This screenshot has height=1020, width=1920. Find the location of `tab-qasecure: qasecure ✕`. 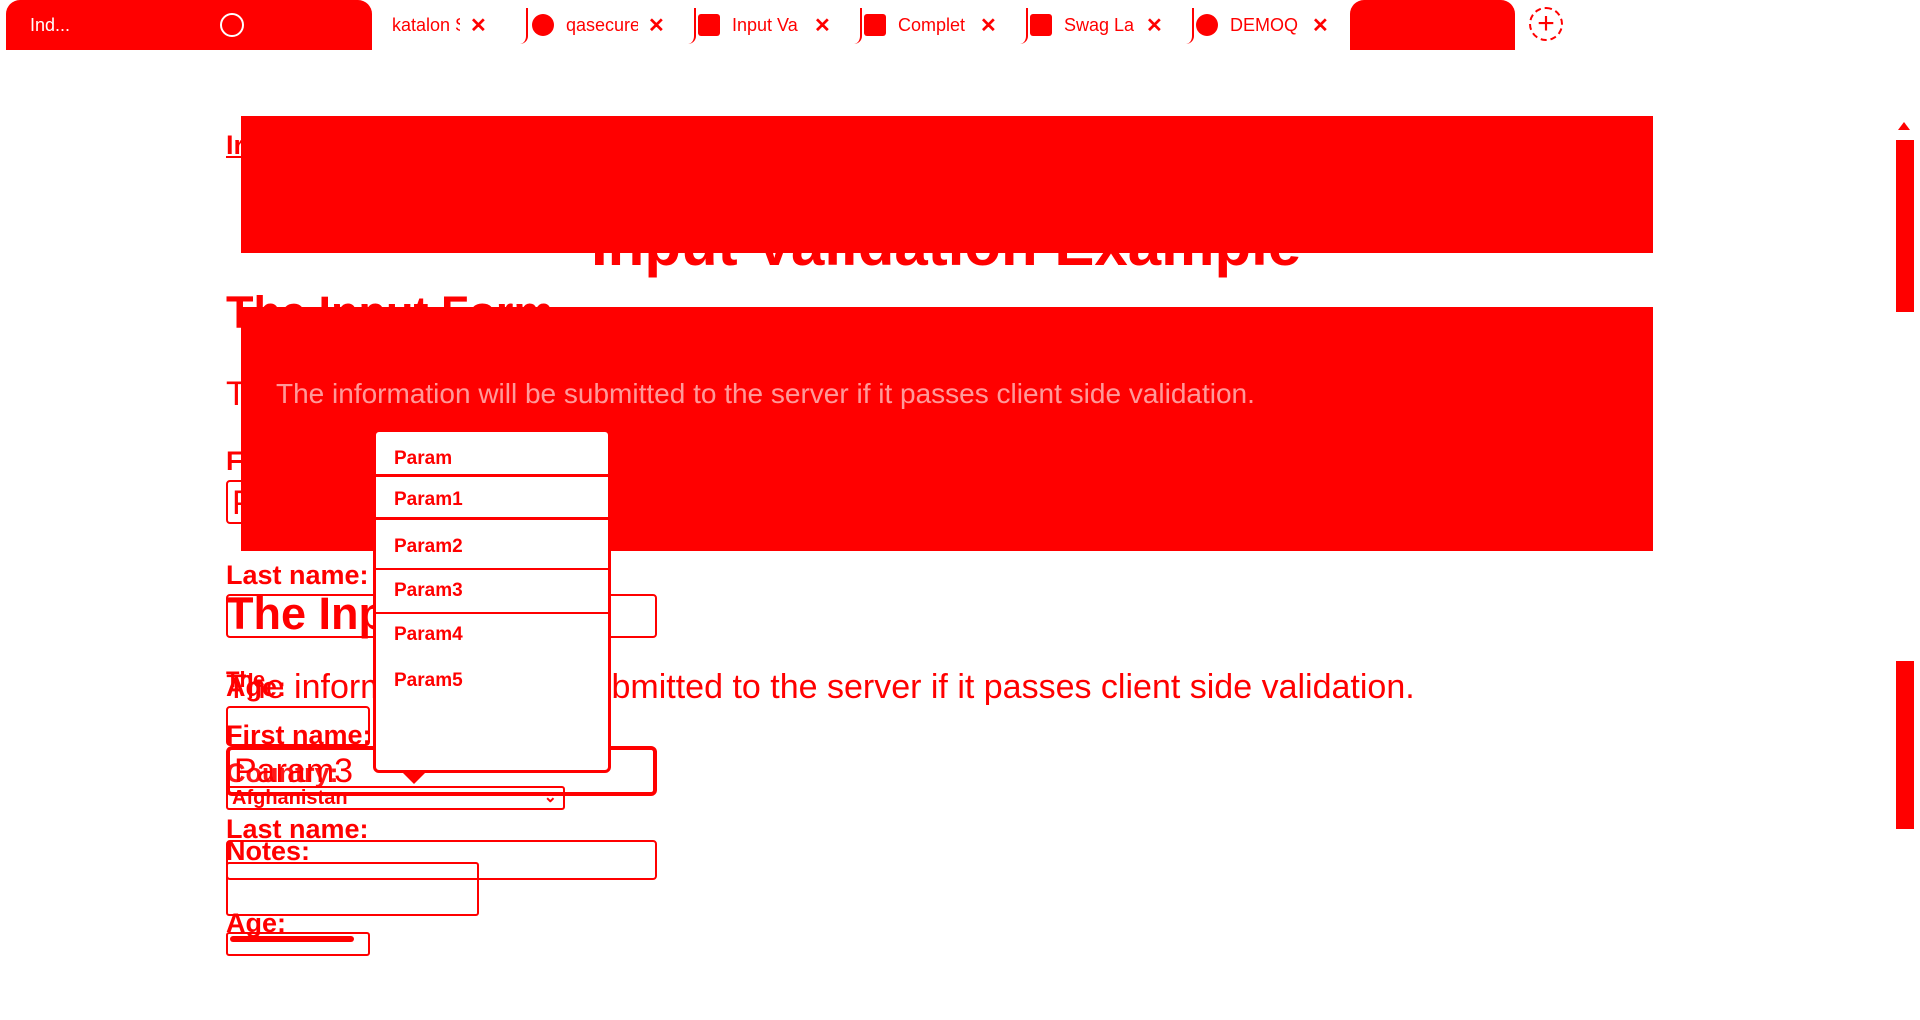

tab-qasecure: qasecure ✕ is located at coordinates (614, 25).